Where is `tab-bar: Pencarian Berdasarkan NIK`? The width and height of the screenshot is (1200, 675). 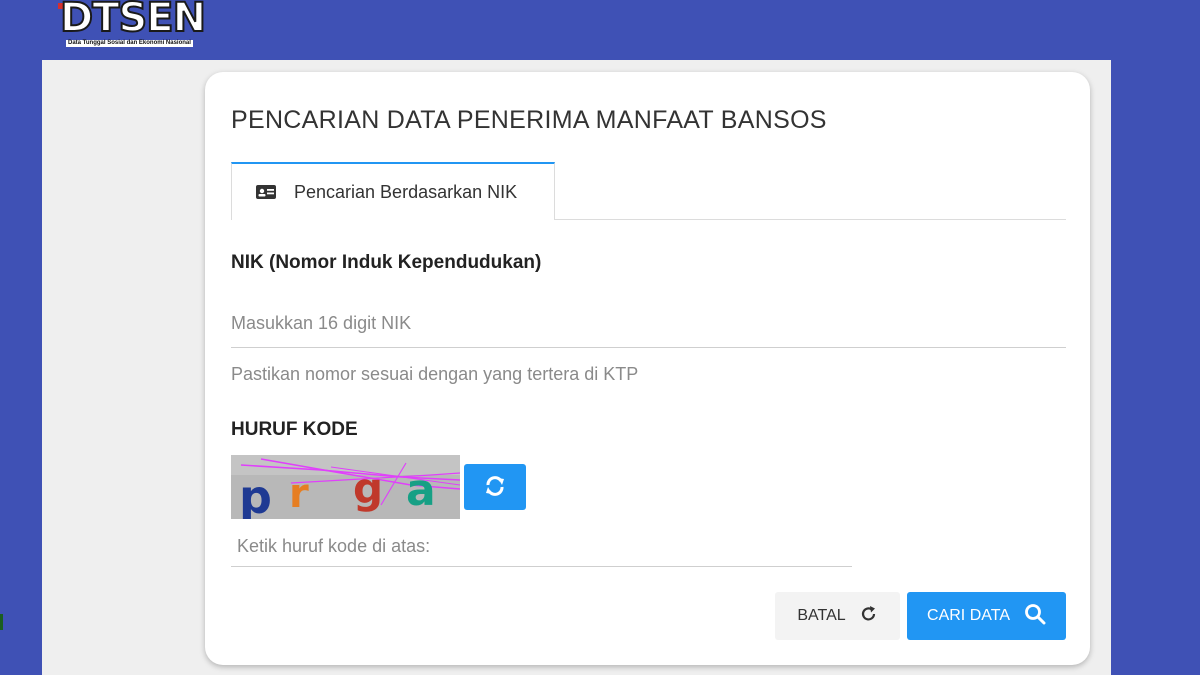
tab-bar: Pencarian Berdasarkan NIK is located at coordinates (648, 191).